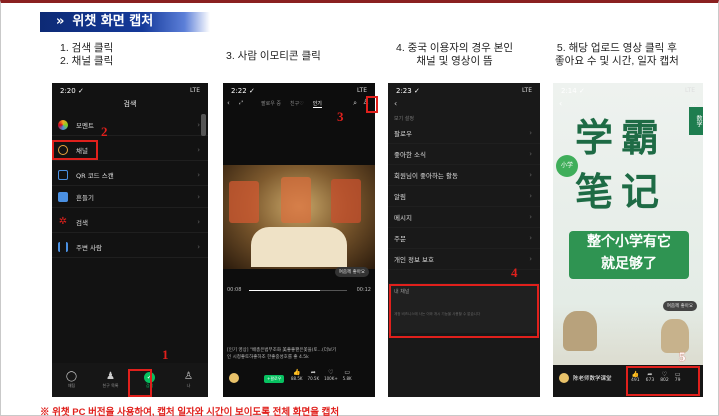 The image size is (719, 416). I want to click on slogan-banner: 整个小学有它 就足够了, so click(629, 255).